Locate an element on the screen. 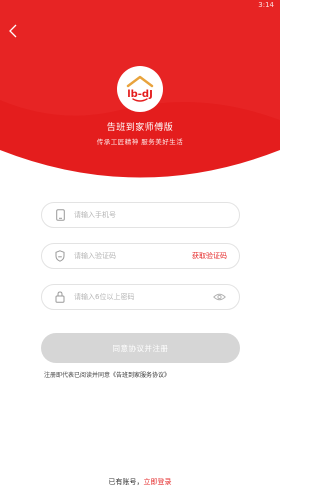 The height and width of the screenshot is (500, 320). verification-code-field: 获取验证码 is located at coordinates (140, 256).